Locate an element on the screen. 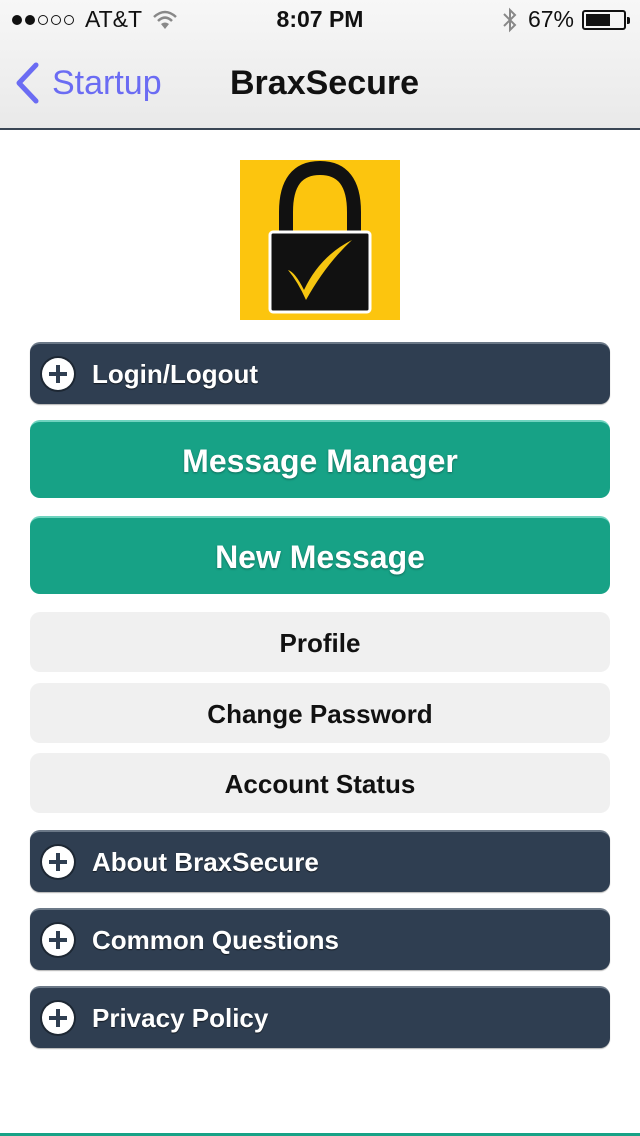 Image resolution: width=640 pixels, height=1136 pixels. chevron-left-icon is located at coordinates (27, 83).